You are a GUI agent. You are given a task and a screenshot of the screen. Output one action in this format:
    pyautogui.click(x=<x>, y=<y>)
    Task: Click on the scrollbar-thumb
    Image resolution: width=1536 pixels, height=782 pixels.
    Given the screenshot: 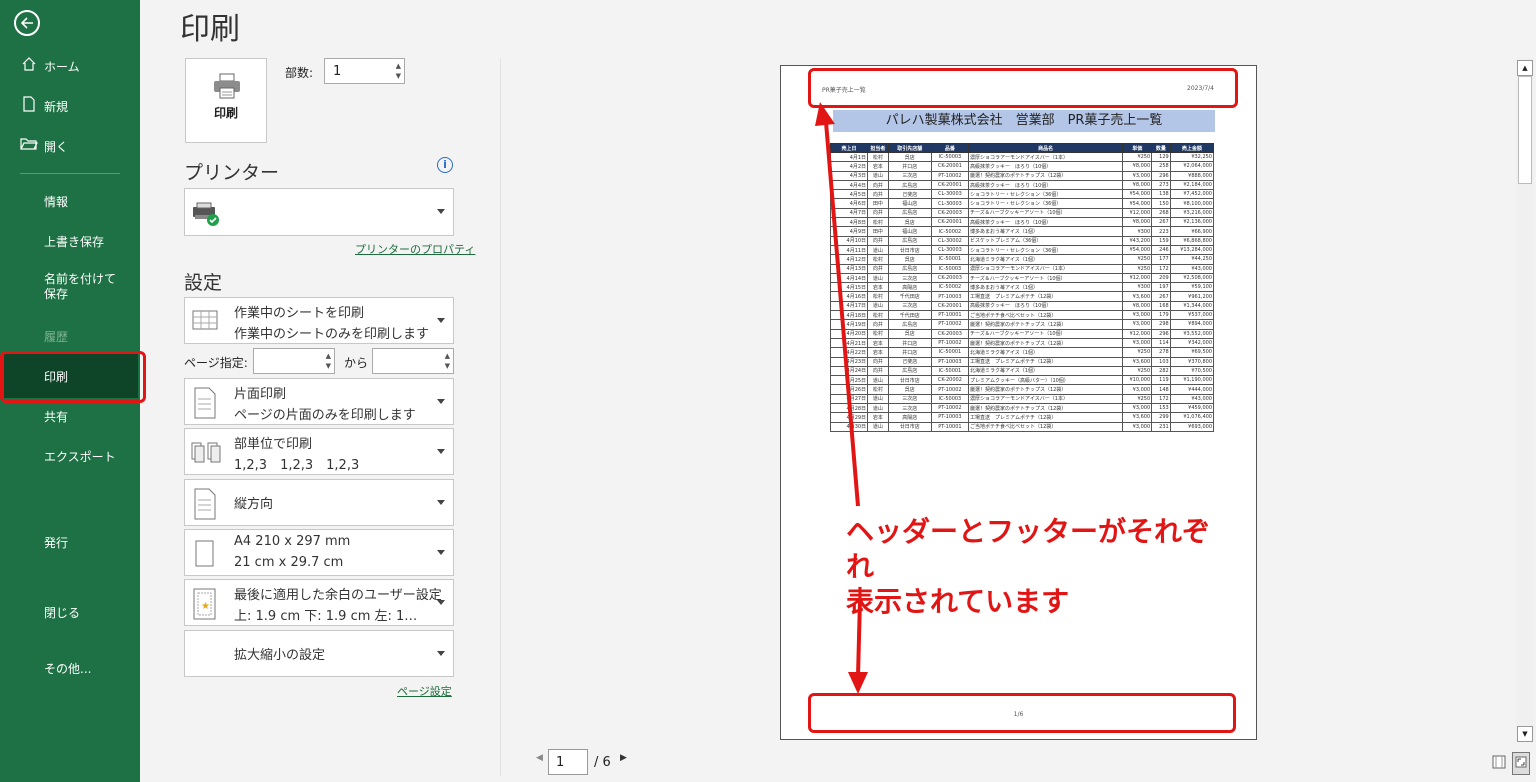 What is the action you would take?
    pyautogui.click(x=1525, y=130)
    